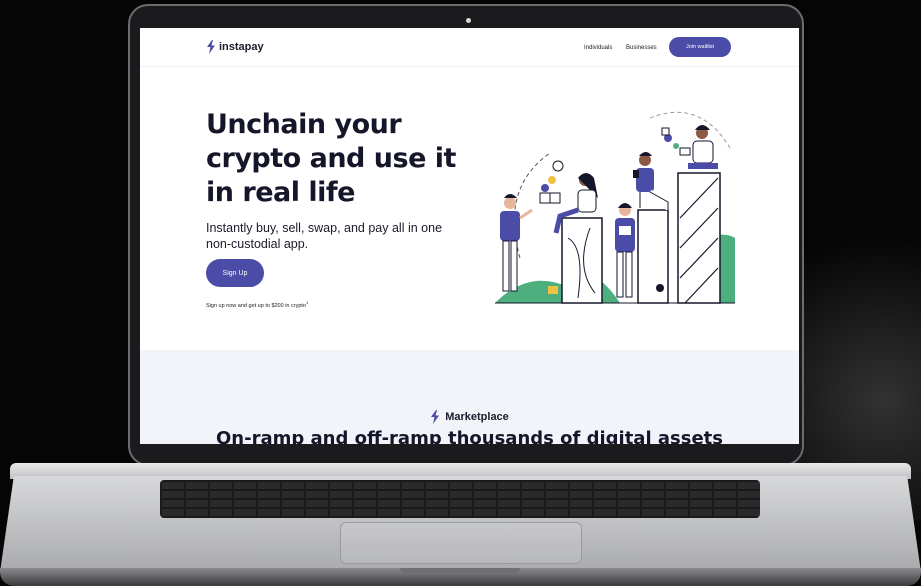 The height and width of the screenshot is (586, 921). What do you see at coordinates (641, 48) in the screenshot?
I see `nav-link-businesses: Businesses` at bounding box center [641, 48].